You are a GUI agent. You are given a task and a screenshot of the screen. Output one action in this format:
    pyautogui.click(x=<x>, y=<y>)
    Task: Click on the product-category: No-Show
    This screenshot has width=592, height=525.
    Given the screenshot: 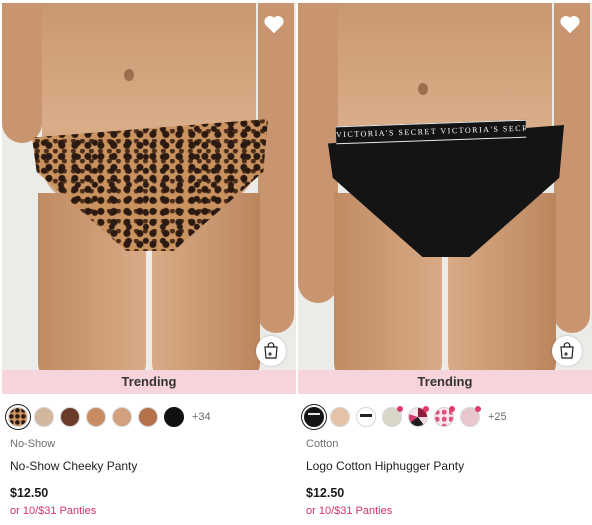 What is the action you would take?
    pyautogui.click(x=33, y=444)
    